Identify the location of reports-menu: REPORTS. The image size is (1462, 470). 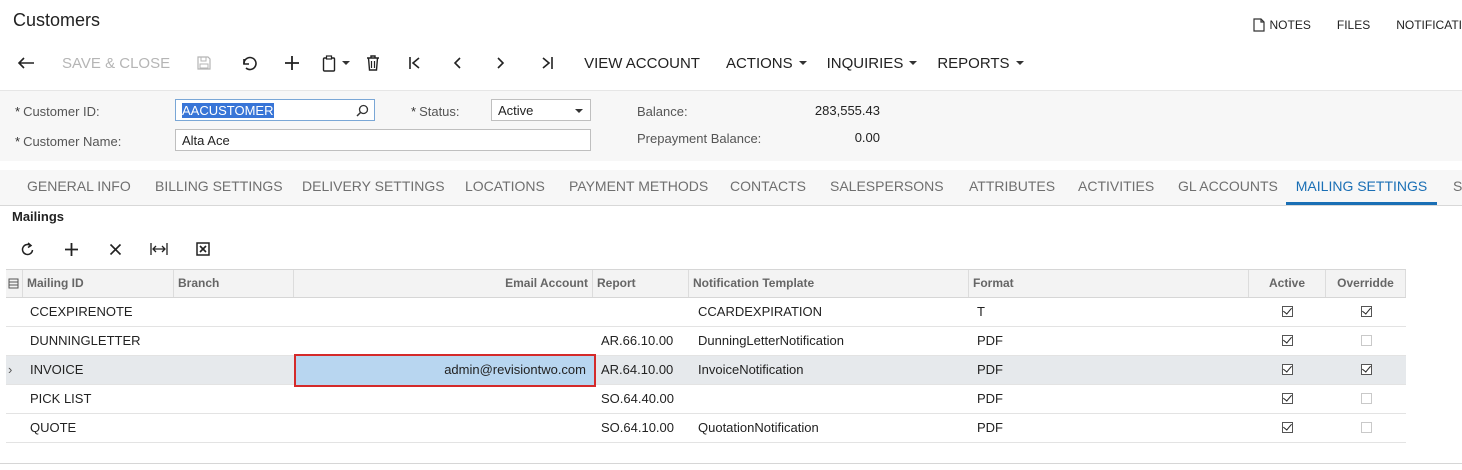
(980, 63).